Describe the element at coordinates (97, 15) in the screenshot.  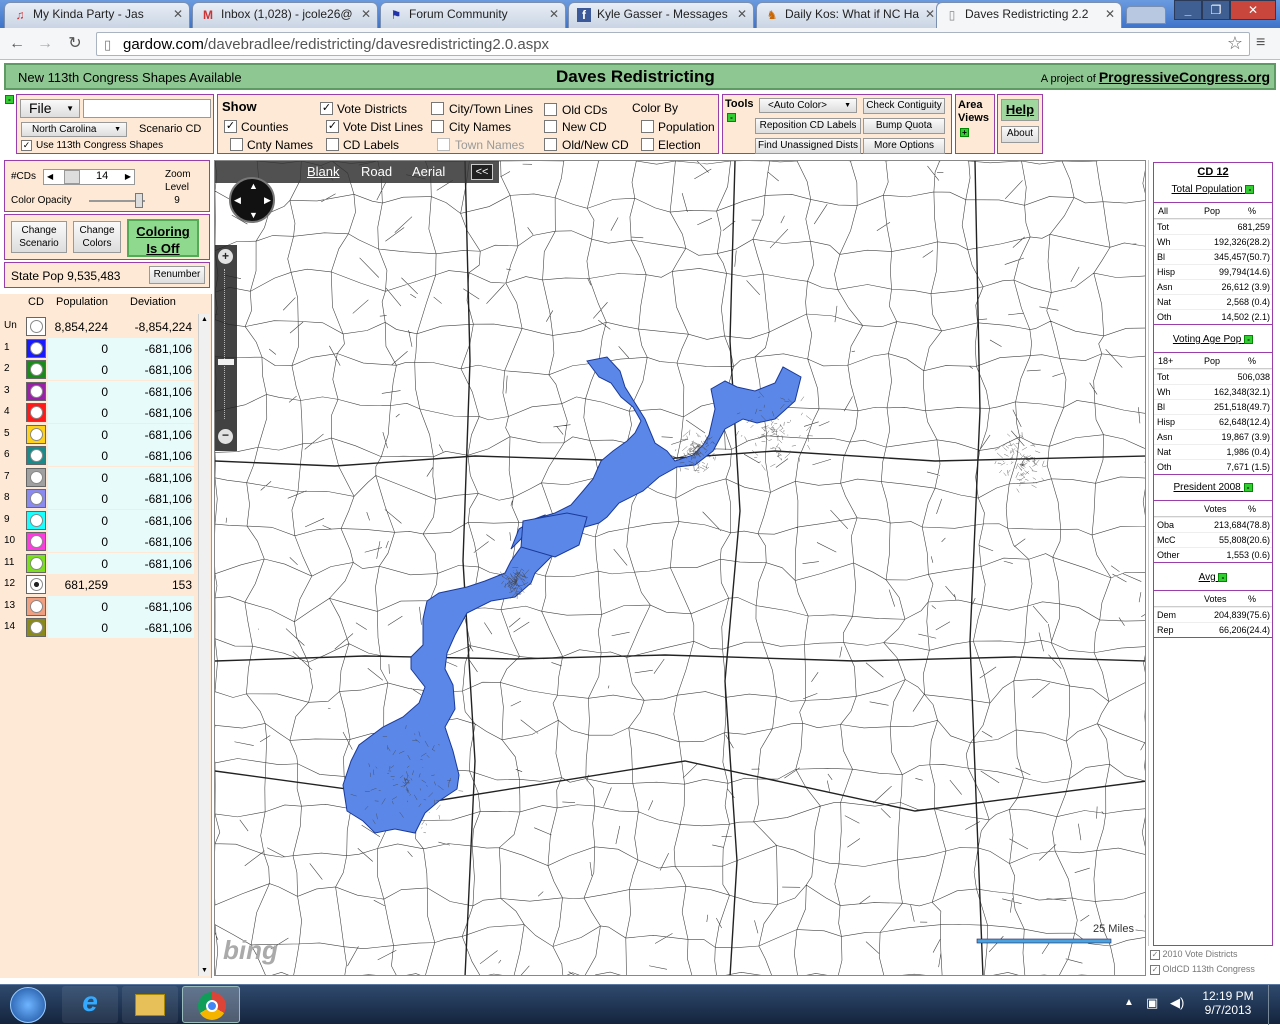
I see `tab-my-kinda-party: ♫ My Kinda Party - Jas ✕` at that location.